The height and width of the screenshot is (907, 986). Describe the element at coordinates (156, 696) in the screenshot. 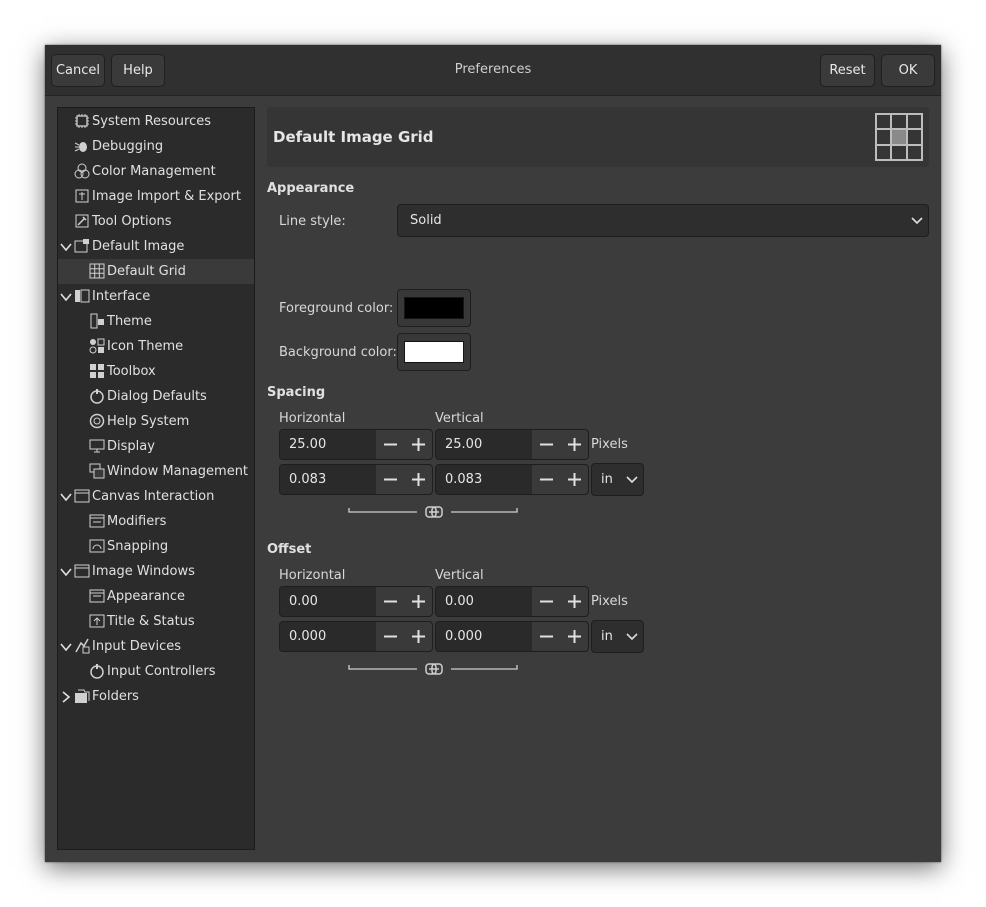

I see `sidebar-item-folders: Folders` at that location.